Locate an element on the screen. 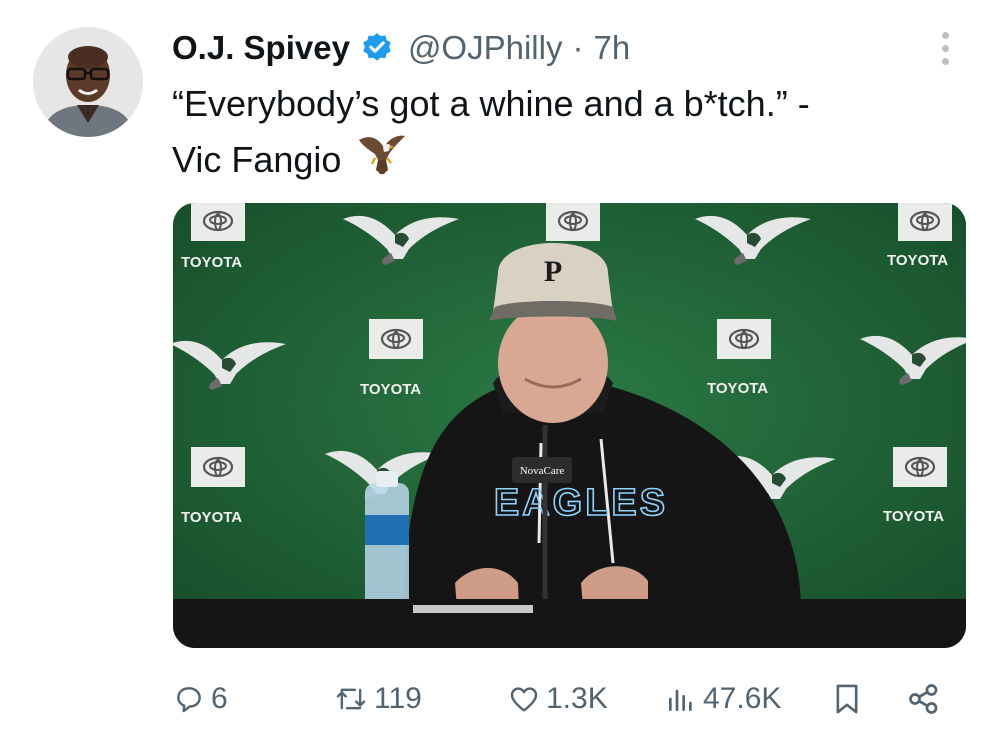  tweet-header: O.J. Spivey @OJPhilly · 7h is located at coordinates (401, 48).